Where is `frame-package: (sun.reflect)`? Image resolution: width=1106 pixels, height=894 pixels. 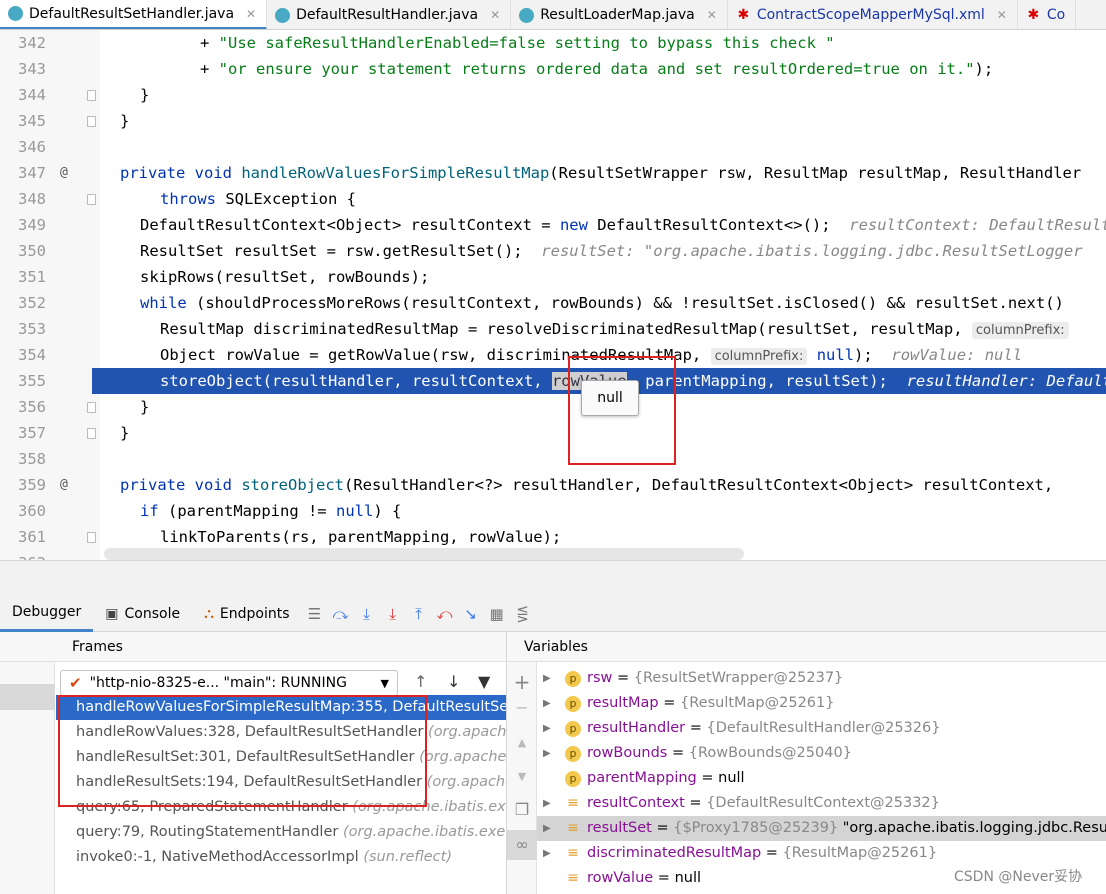
frame-package: (sun.reflect) is located at coordinates (407, 857).